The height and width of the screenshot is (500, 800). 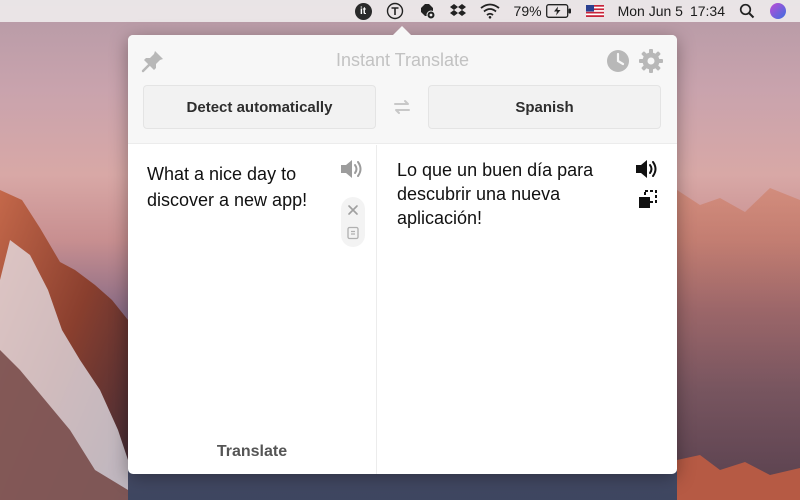 I want to click on speak-source-button, so click(x=352, y=169).